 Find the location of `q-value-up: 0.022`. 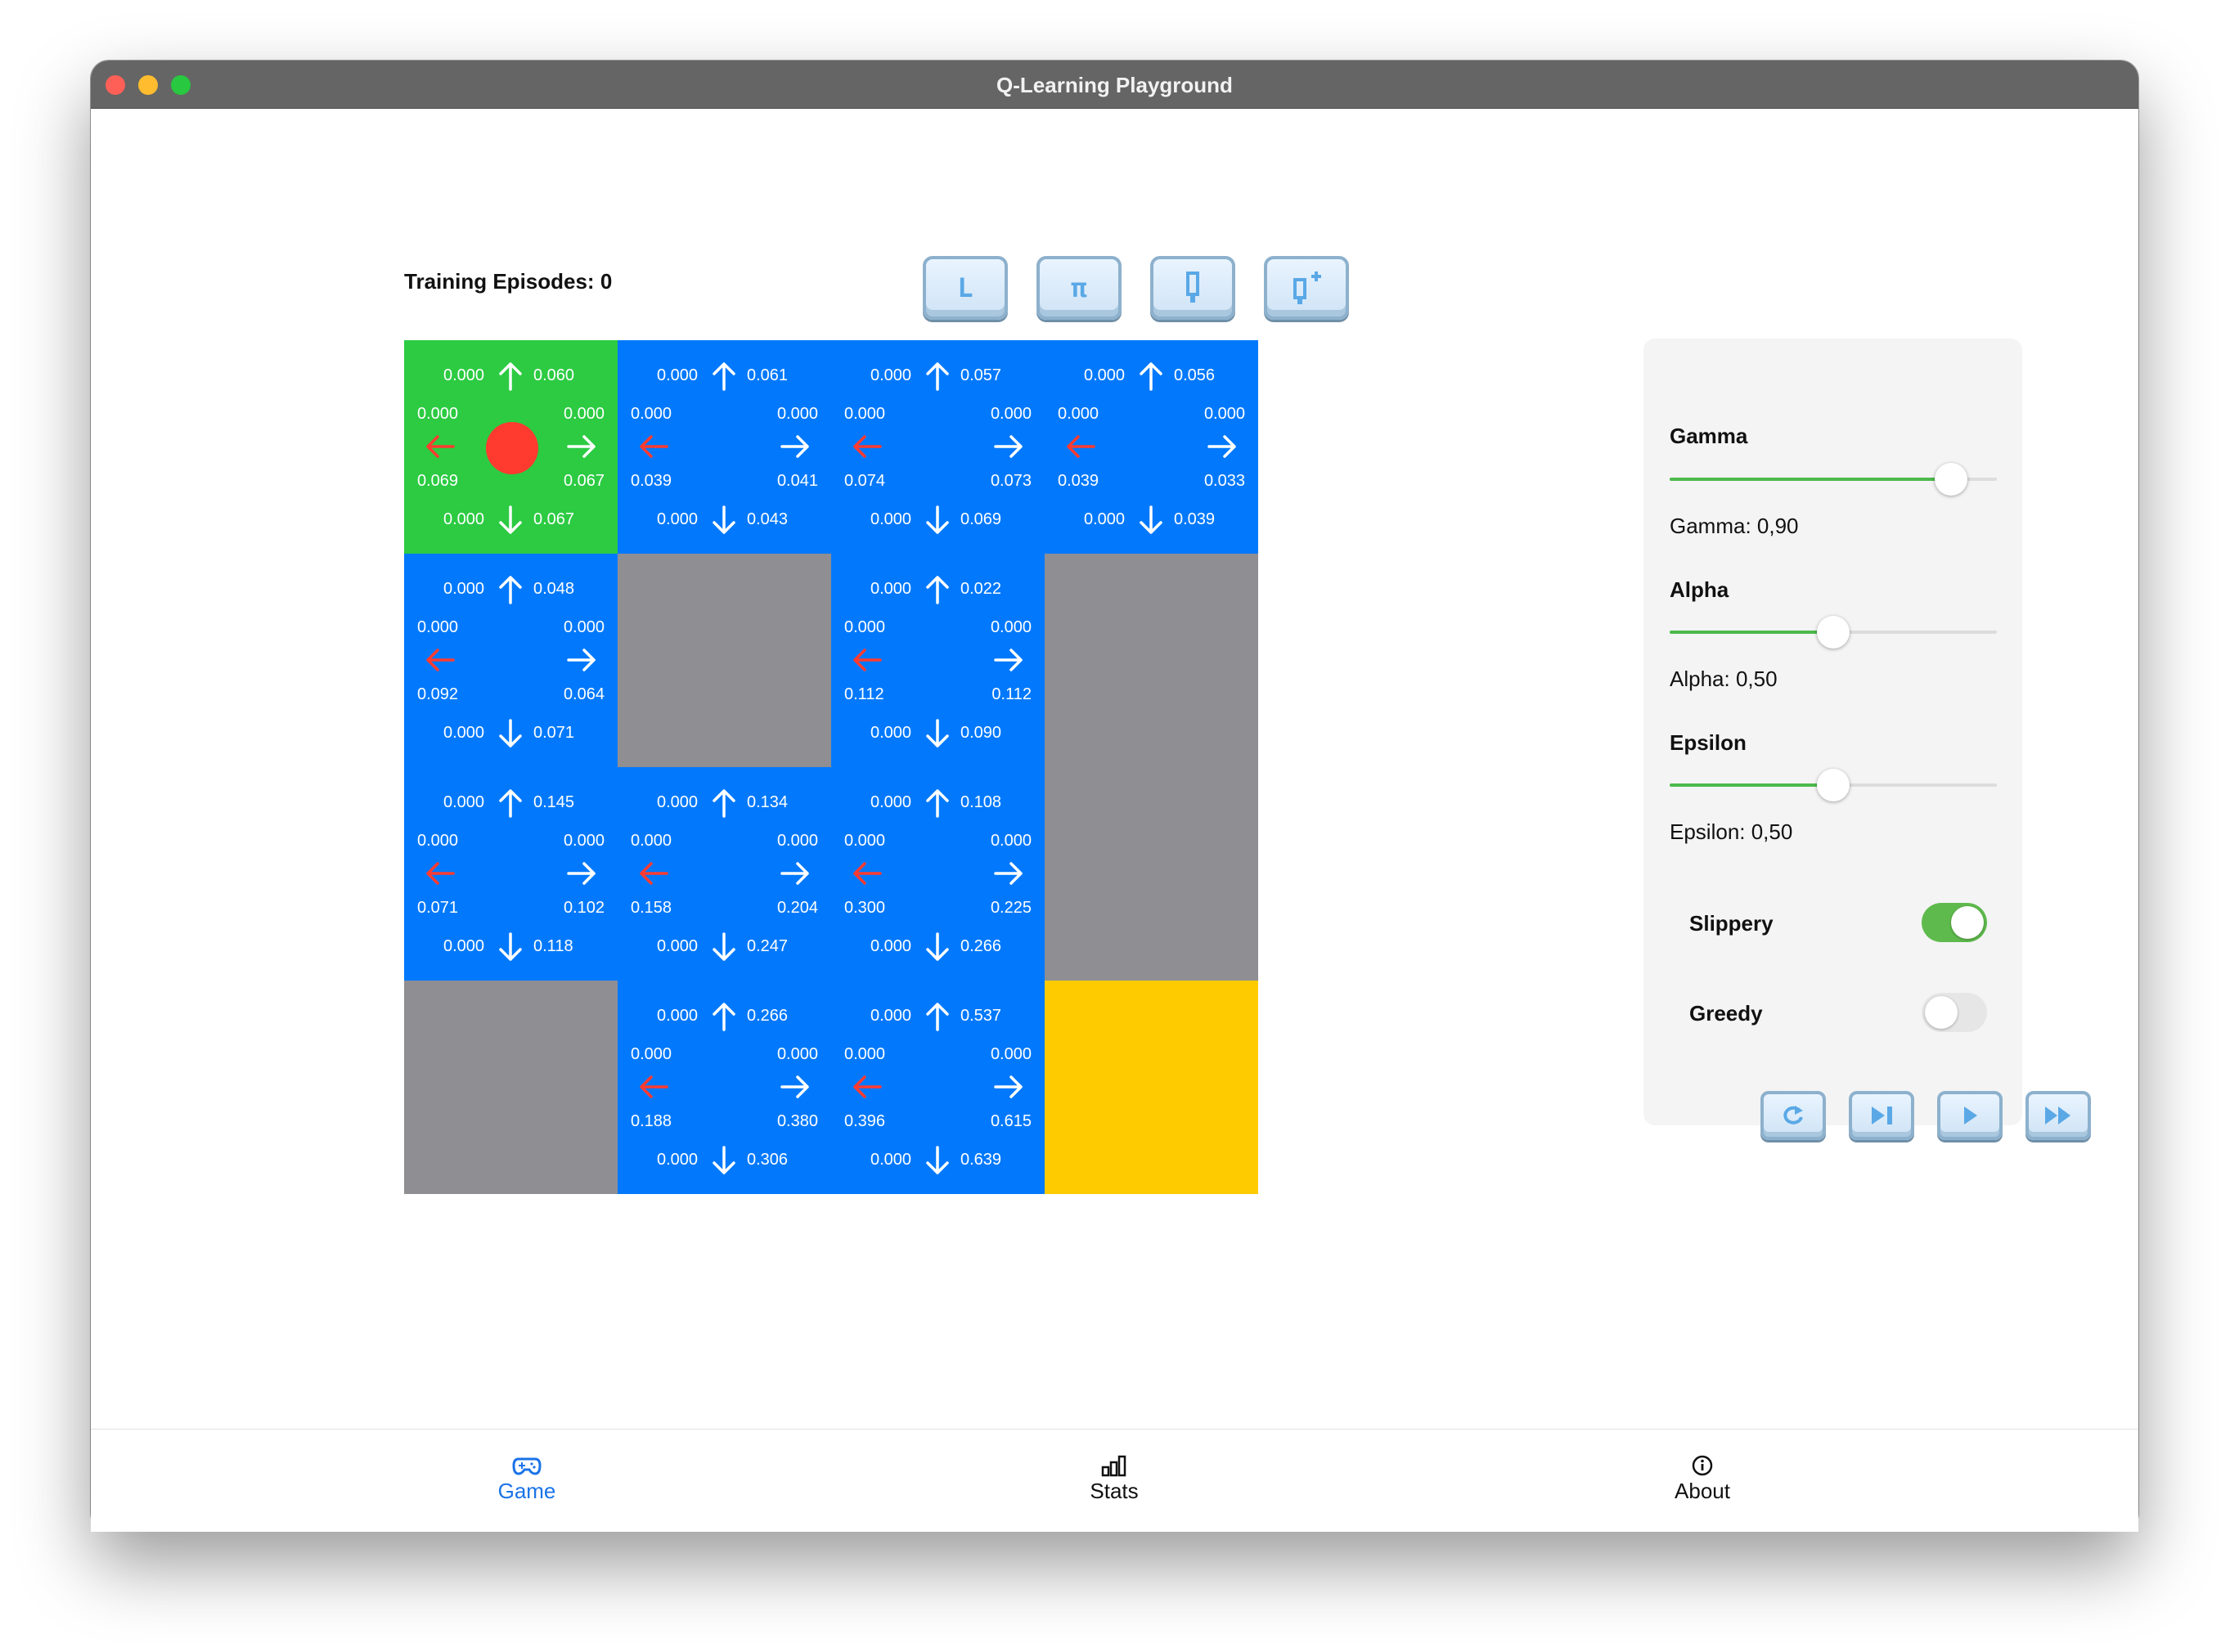

q-value-up: 0.022 is located at coordinates (981, 589).